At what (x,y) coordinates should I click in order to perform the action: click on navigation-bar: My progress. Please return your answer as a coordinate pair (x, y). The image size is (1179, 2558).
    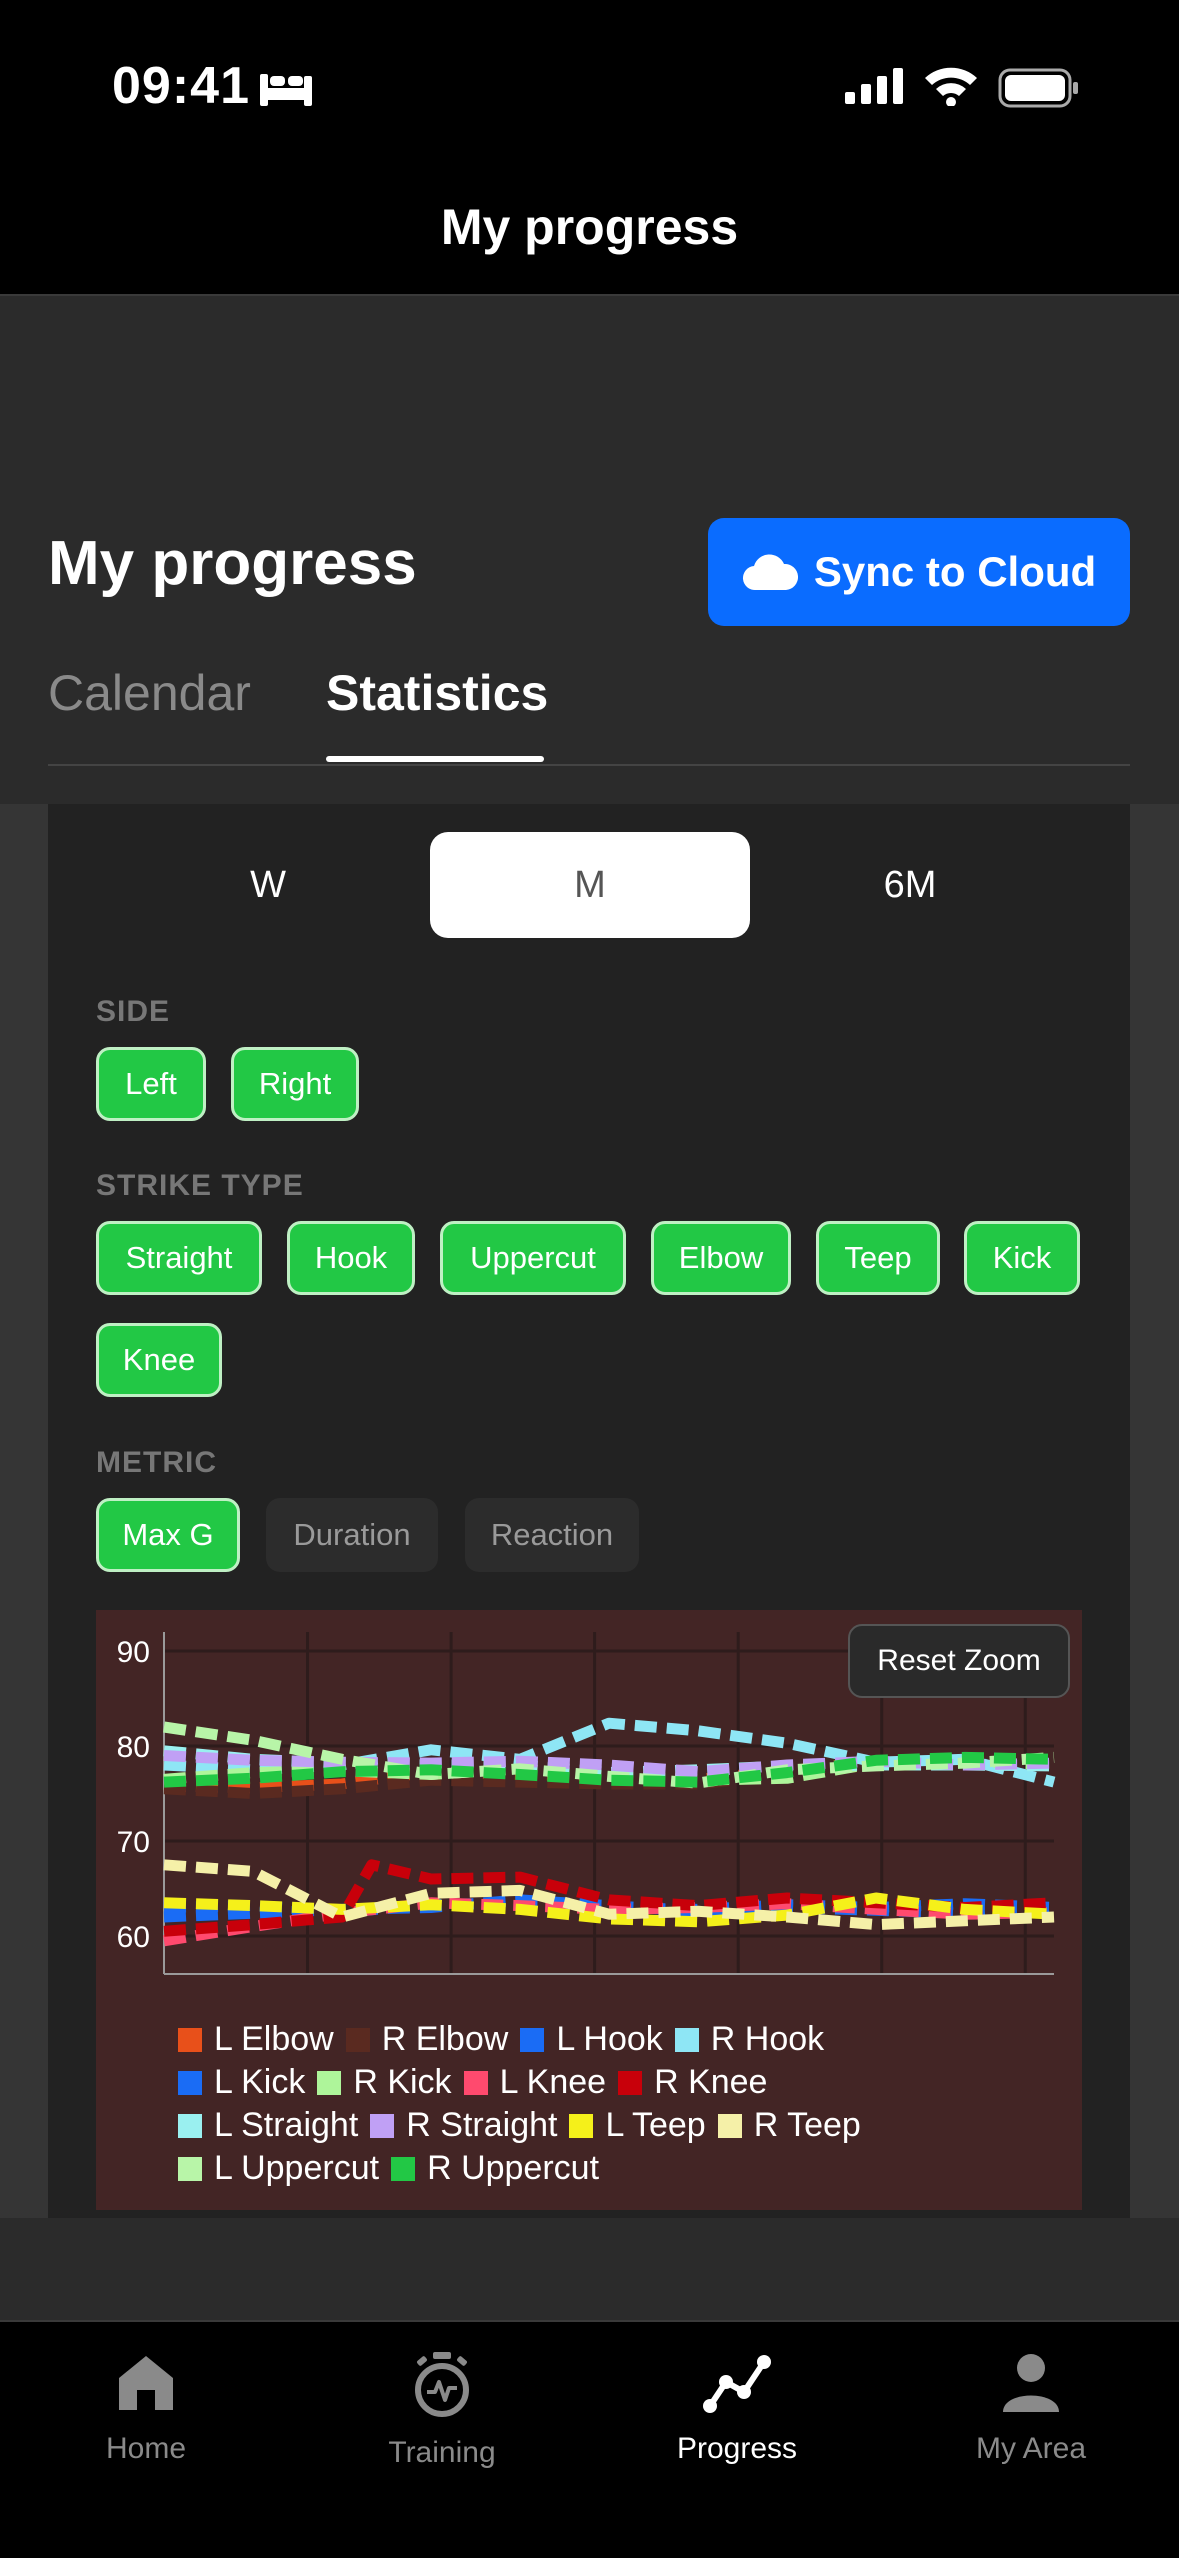
    Looking at the image, I should click on (589, 228).